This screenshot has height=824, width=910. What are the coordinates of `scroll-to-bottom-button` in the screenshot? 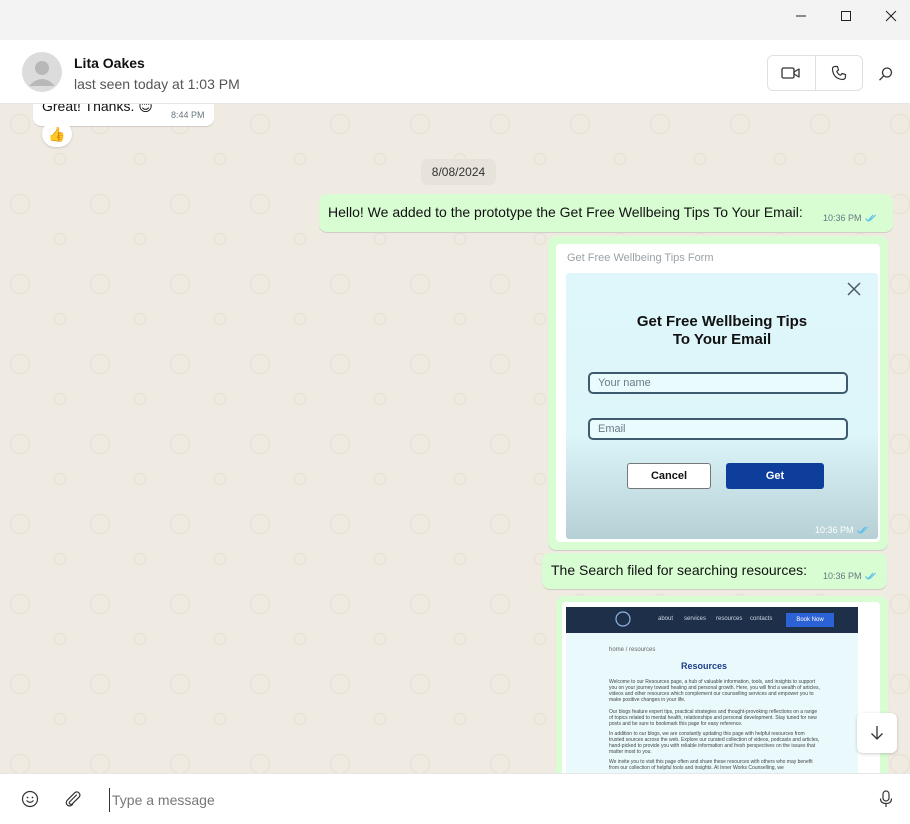 It's located at (877, 733).